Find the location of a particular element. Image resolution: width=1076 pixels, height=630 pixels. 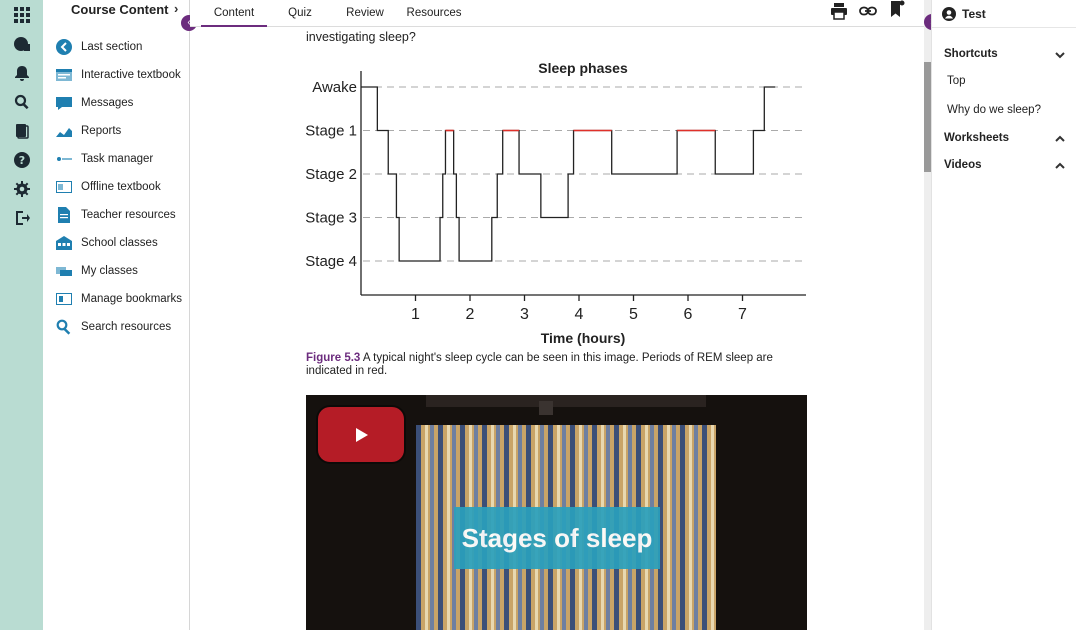

x-tick-label: 2 is located at coordinates (470, 314).